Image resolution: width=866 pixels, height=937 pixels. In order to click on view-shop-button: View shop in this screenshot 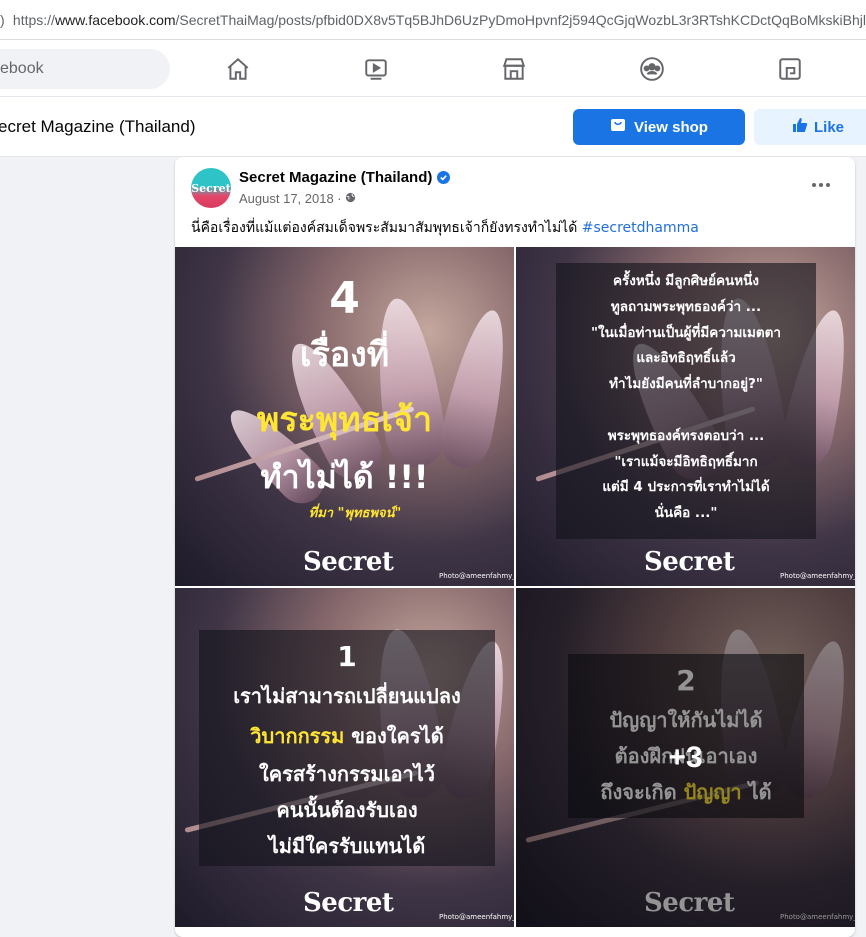, I will do `click(659, 127)`.